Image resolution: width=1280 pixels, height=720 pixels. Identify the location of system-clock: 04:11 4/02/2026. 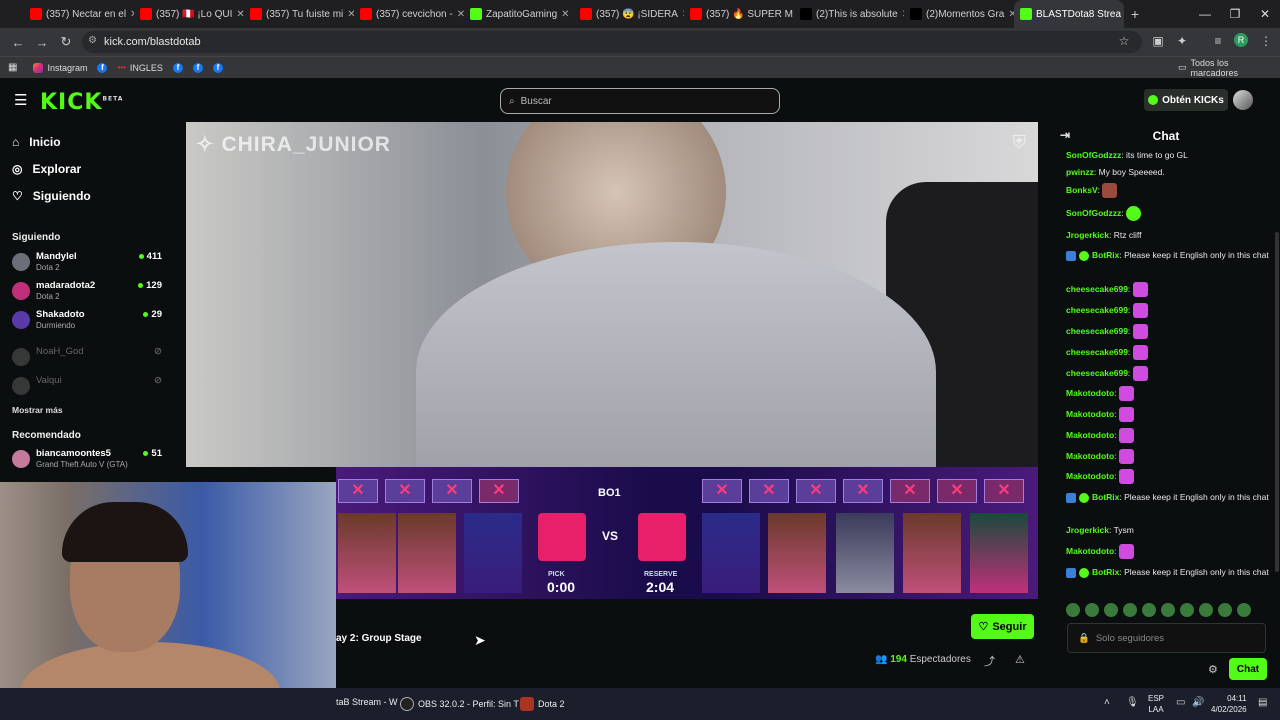
(1229, 704).